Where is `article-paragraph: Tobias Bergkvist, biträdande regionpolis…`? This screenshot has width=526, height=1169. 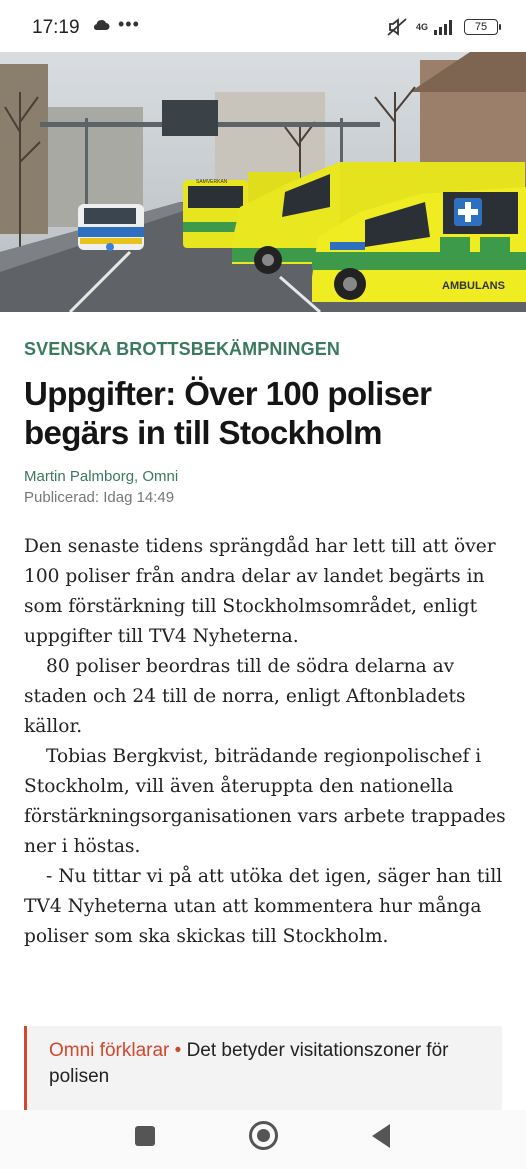 article-paragraph: Tobias Bergkvist, biträdande regionpolis… is located at coordinates (265, 801).